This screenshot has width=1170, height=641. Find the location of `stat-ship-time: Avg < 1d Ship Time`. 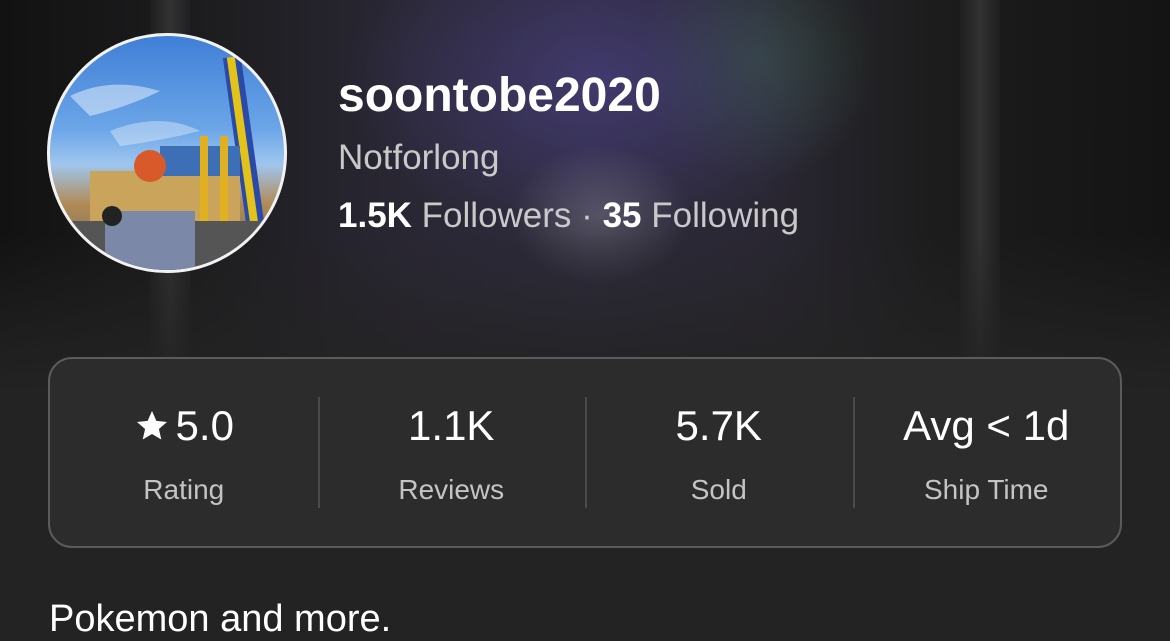

stat-ship-time: Avg < 1d Ship Time is located at coordinates (986, 452).